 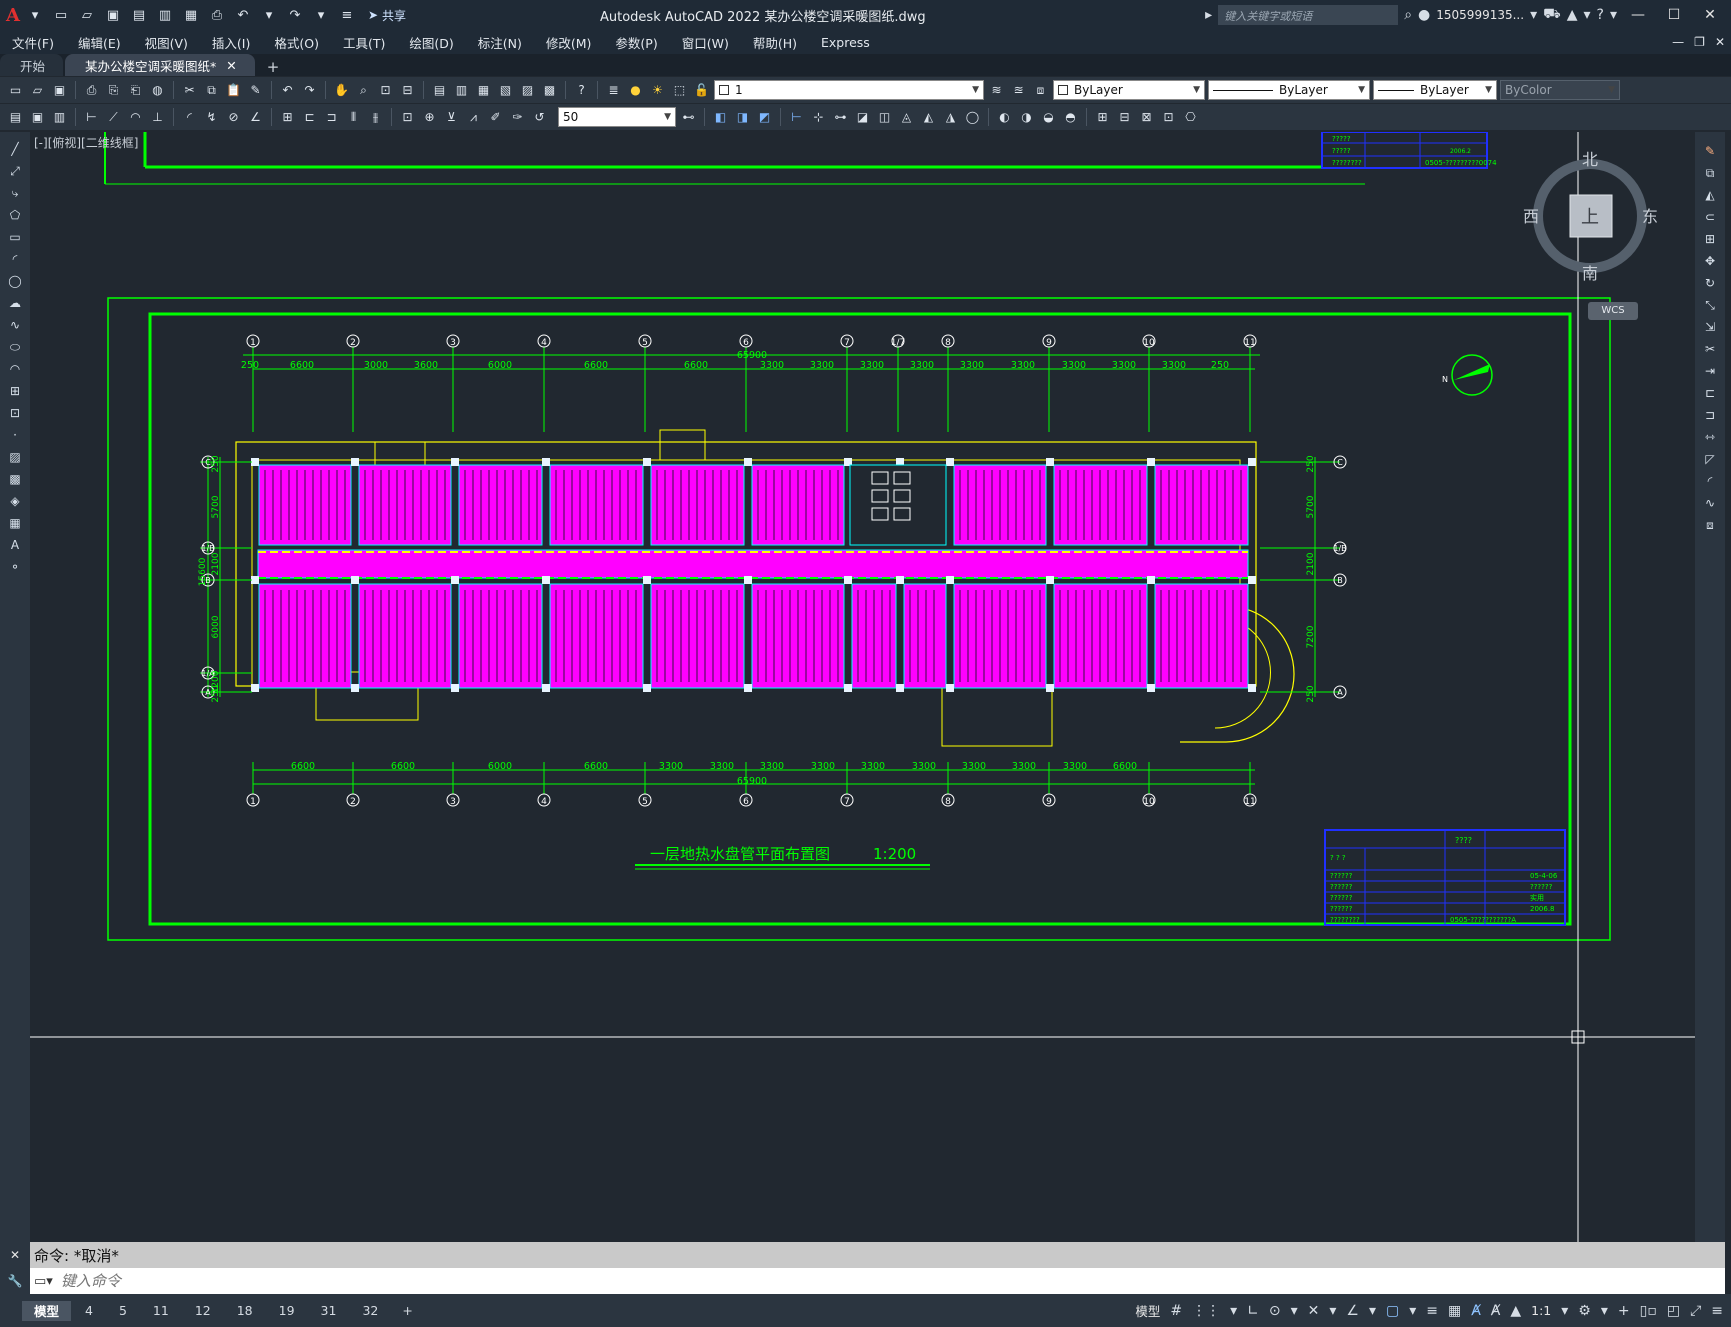 I want to click on redo-dropdown-icon: ▾, so click(x=321, y=15).